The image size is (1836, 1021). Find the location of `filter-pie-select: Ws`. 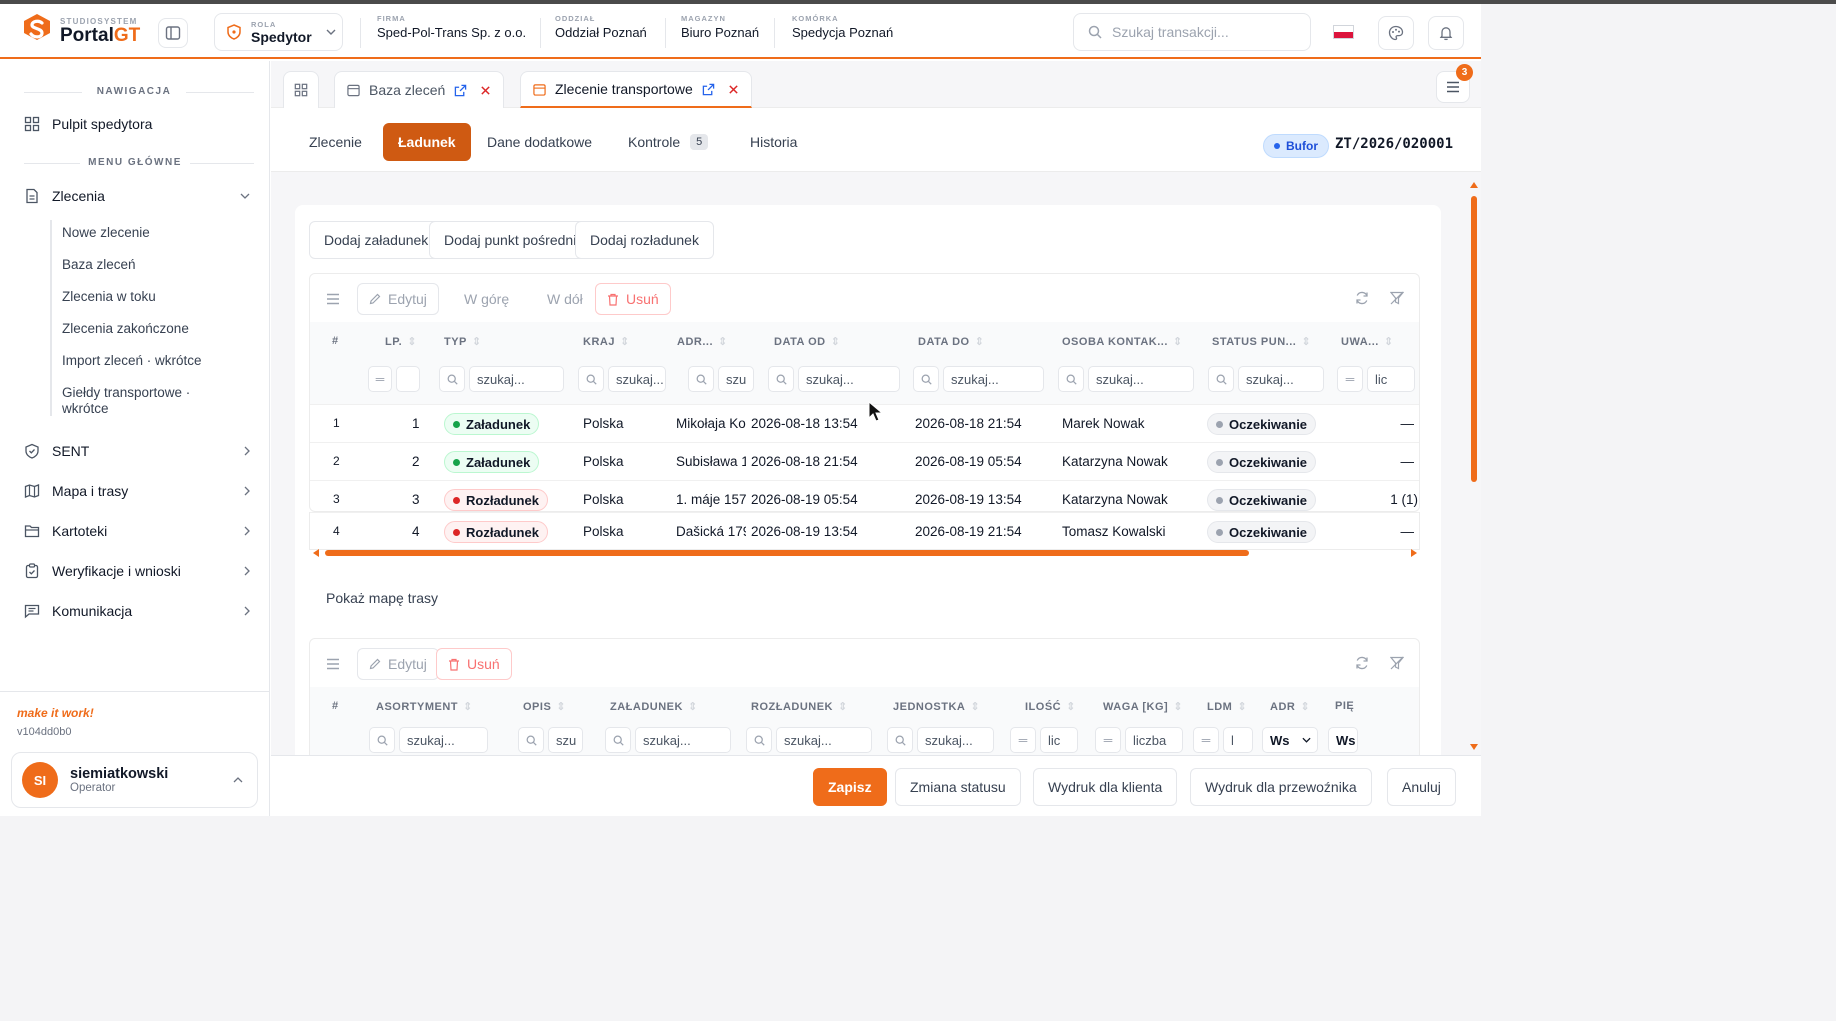

filter-pie-select: Ws is located at coordinates (1343, 740).